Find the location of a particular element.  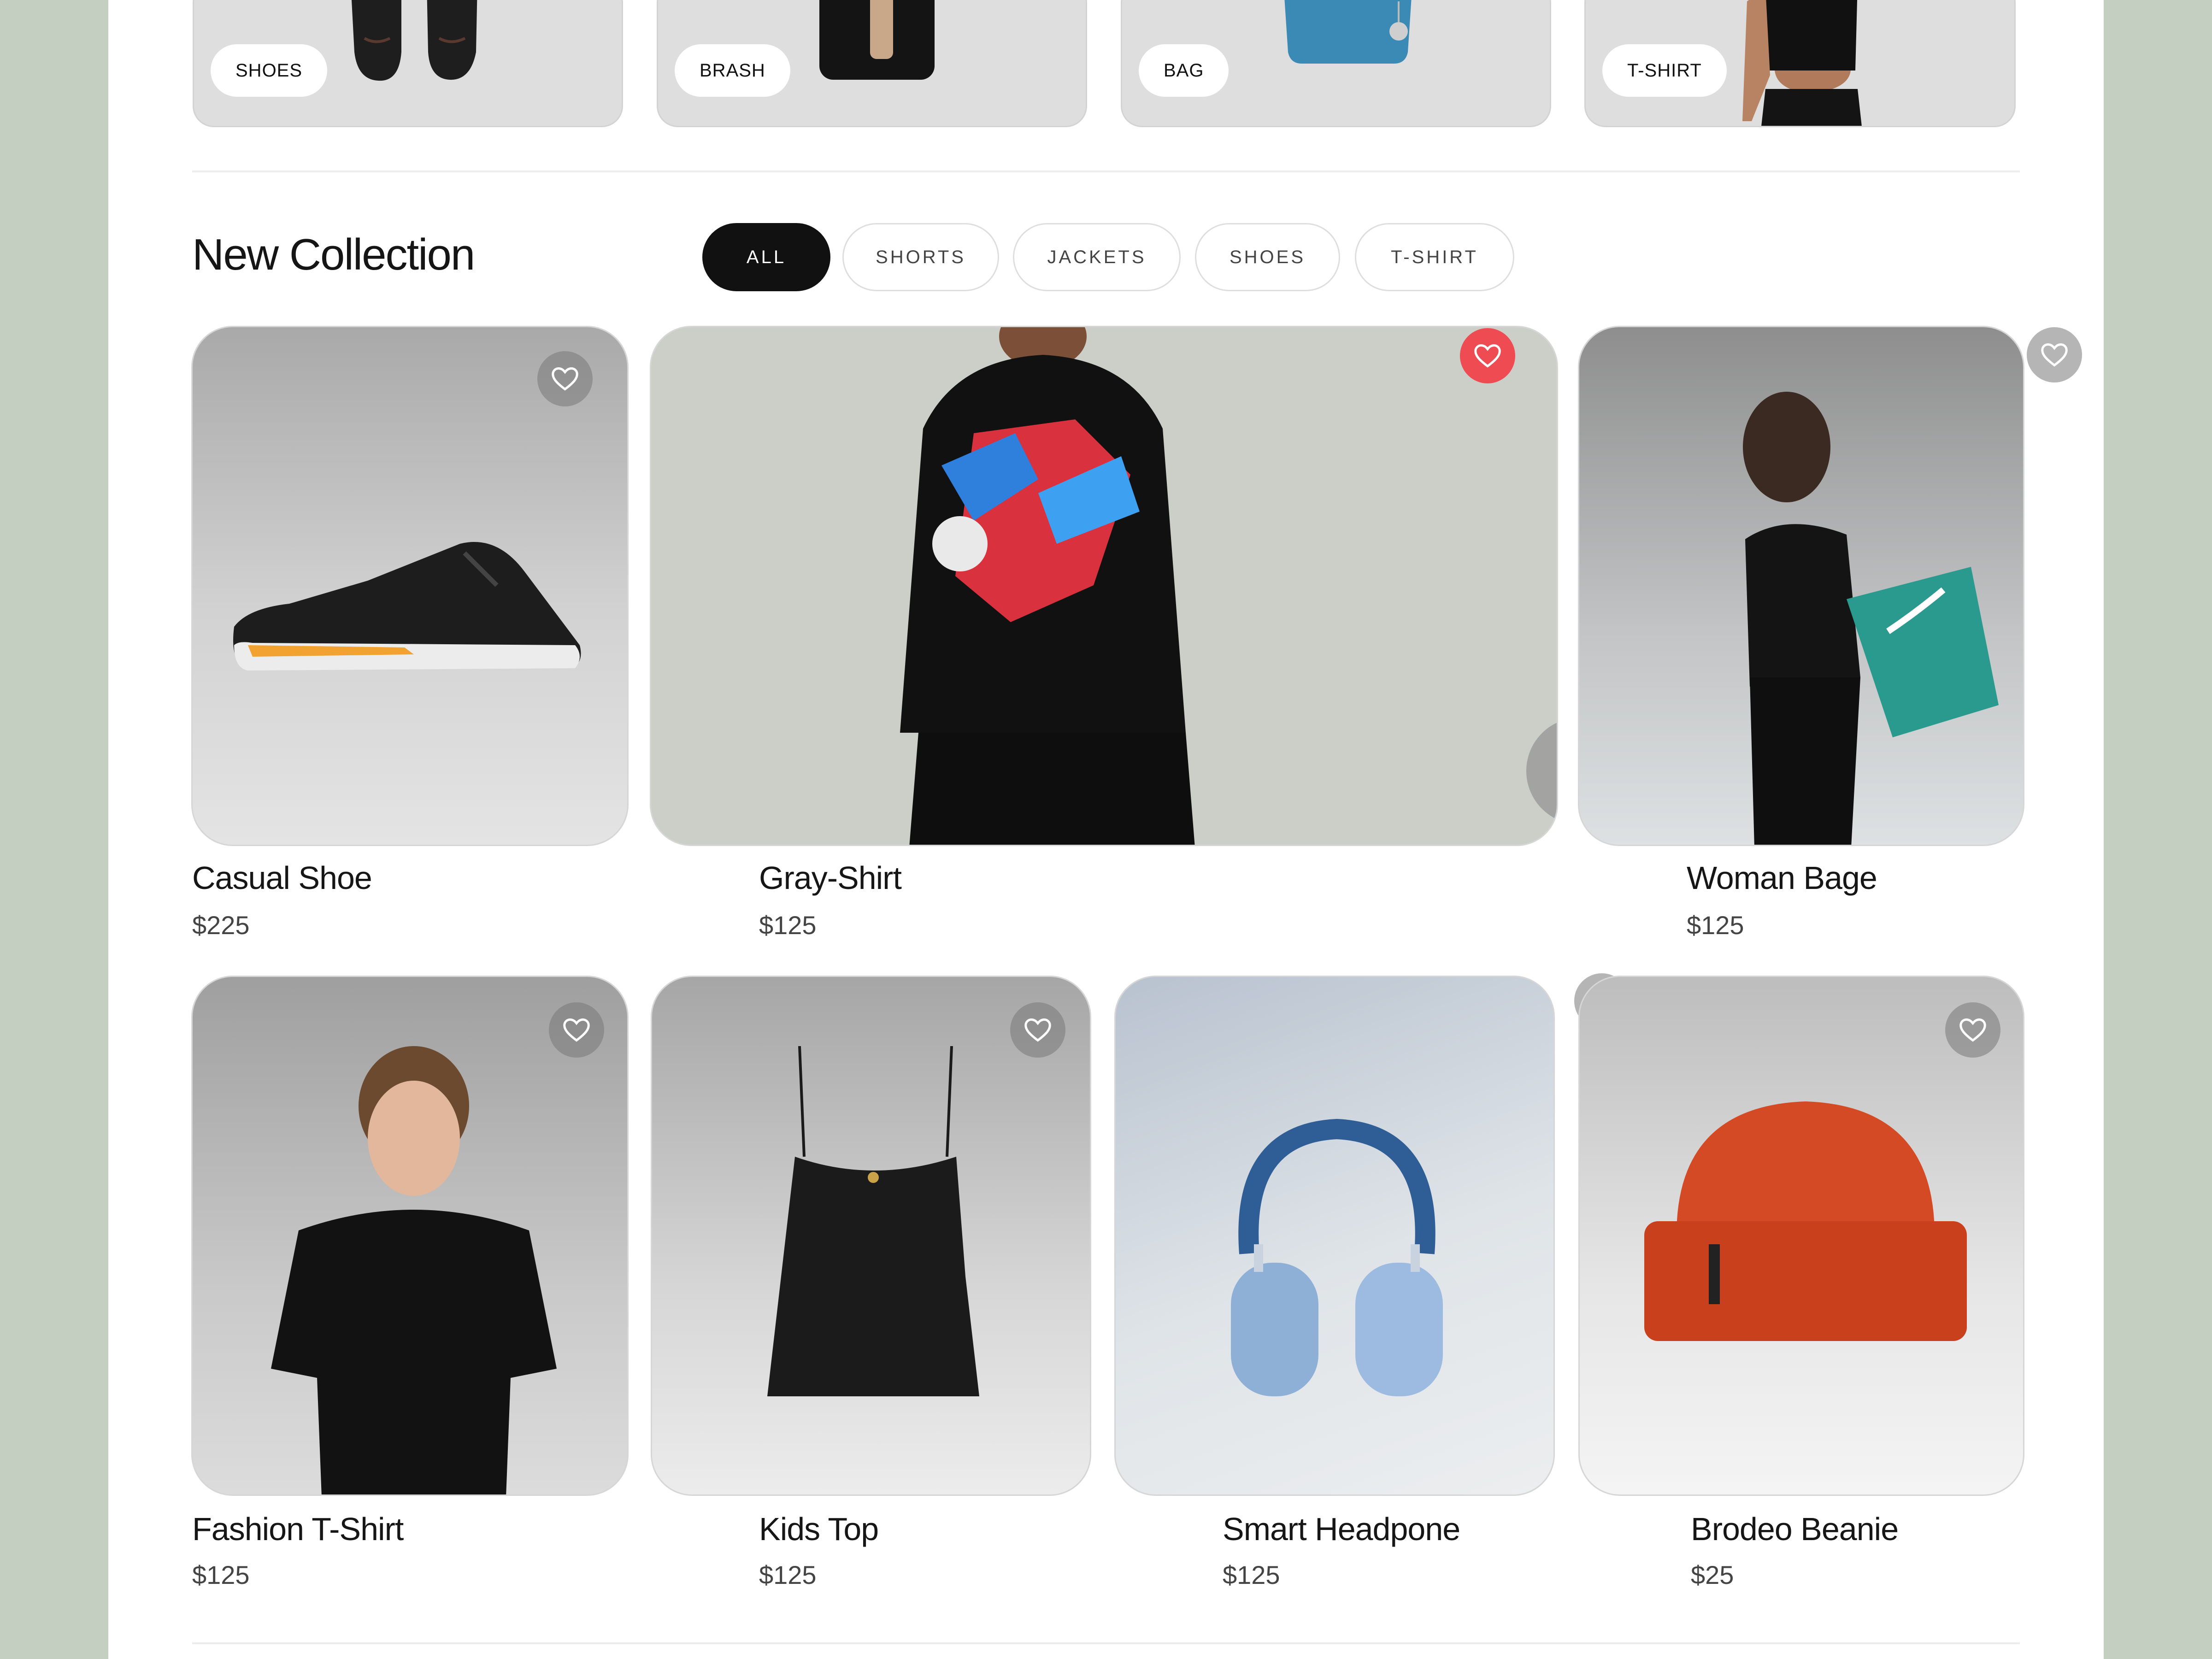

product-name: Casual Shoe is located at coordinates (282, 877).